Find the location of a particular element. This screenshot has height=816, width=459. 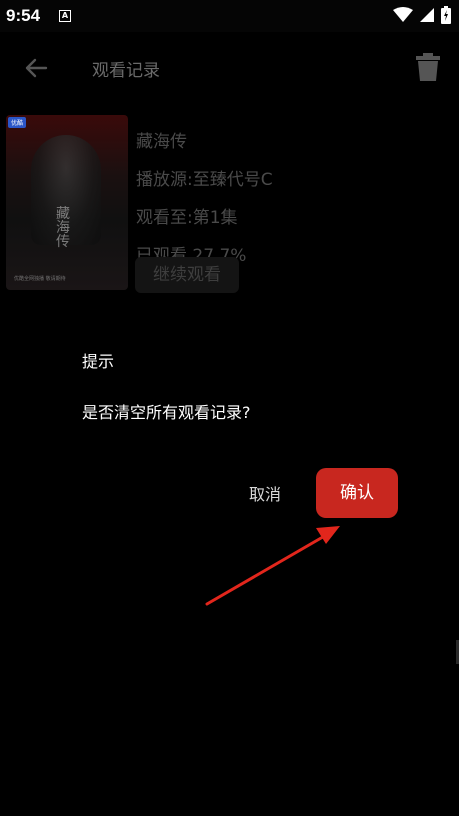

status-bar: 9:54 A is located at coordinates (229, 16).